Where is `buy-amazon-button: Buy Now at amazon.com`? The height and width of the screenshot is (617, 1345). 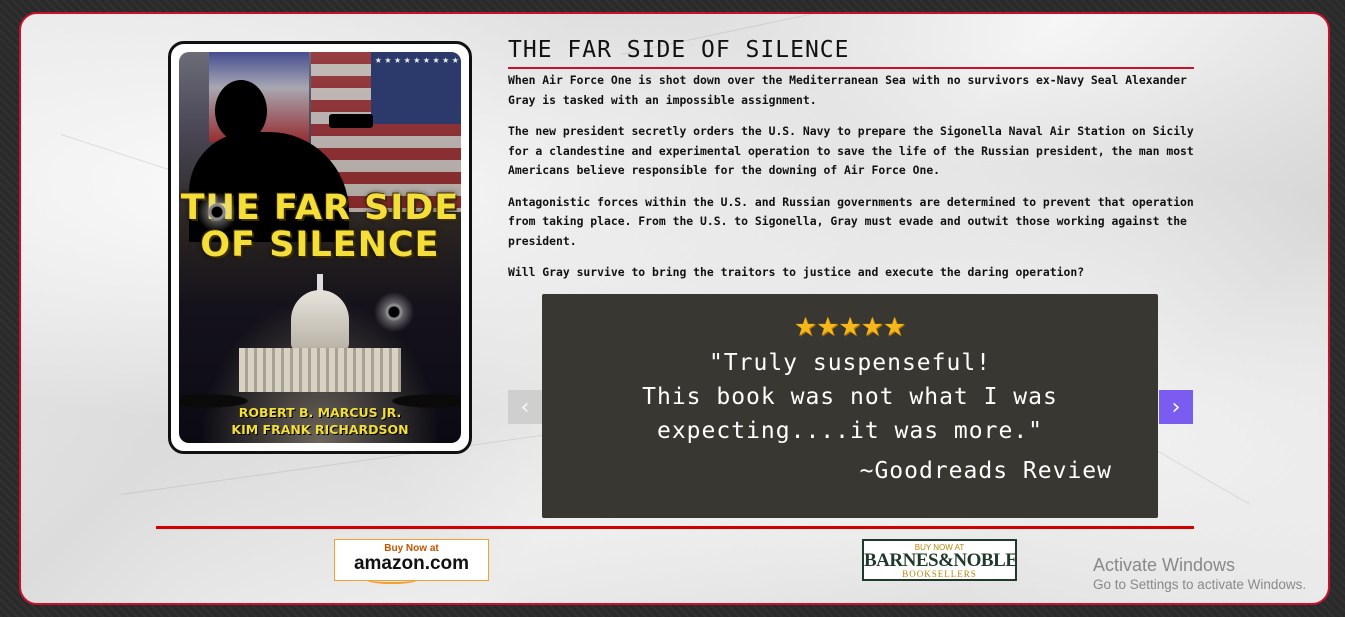
buy-amazon-button: Buy Now at amazon.com is located at coordinates (411, 561).